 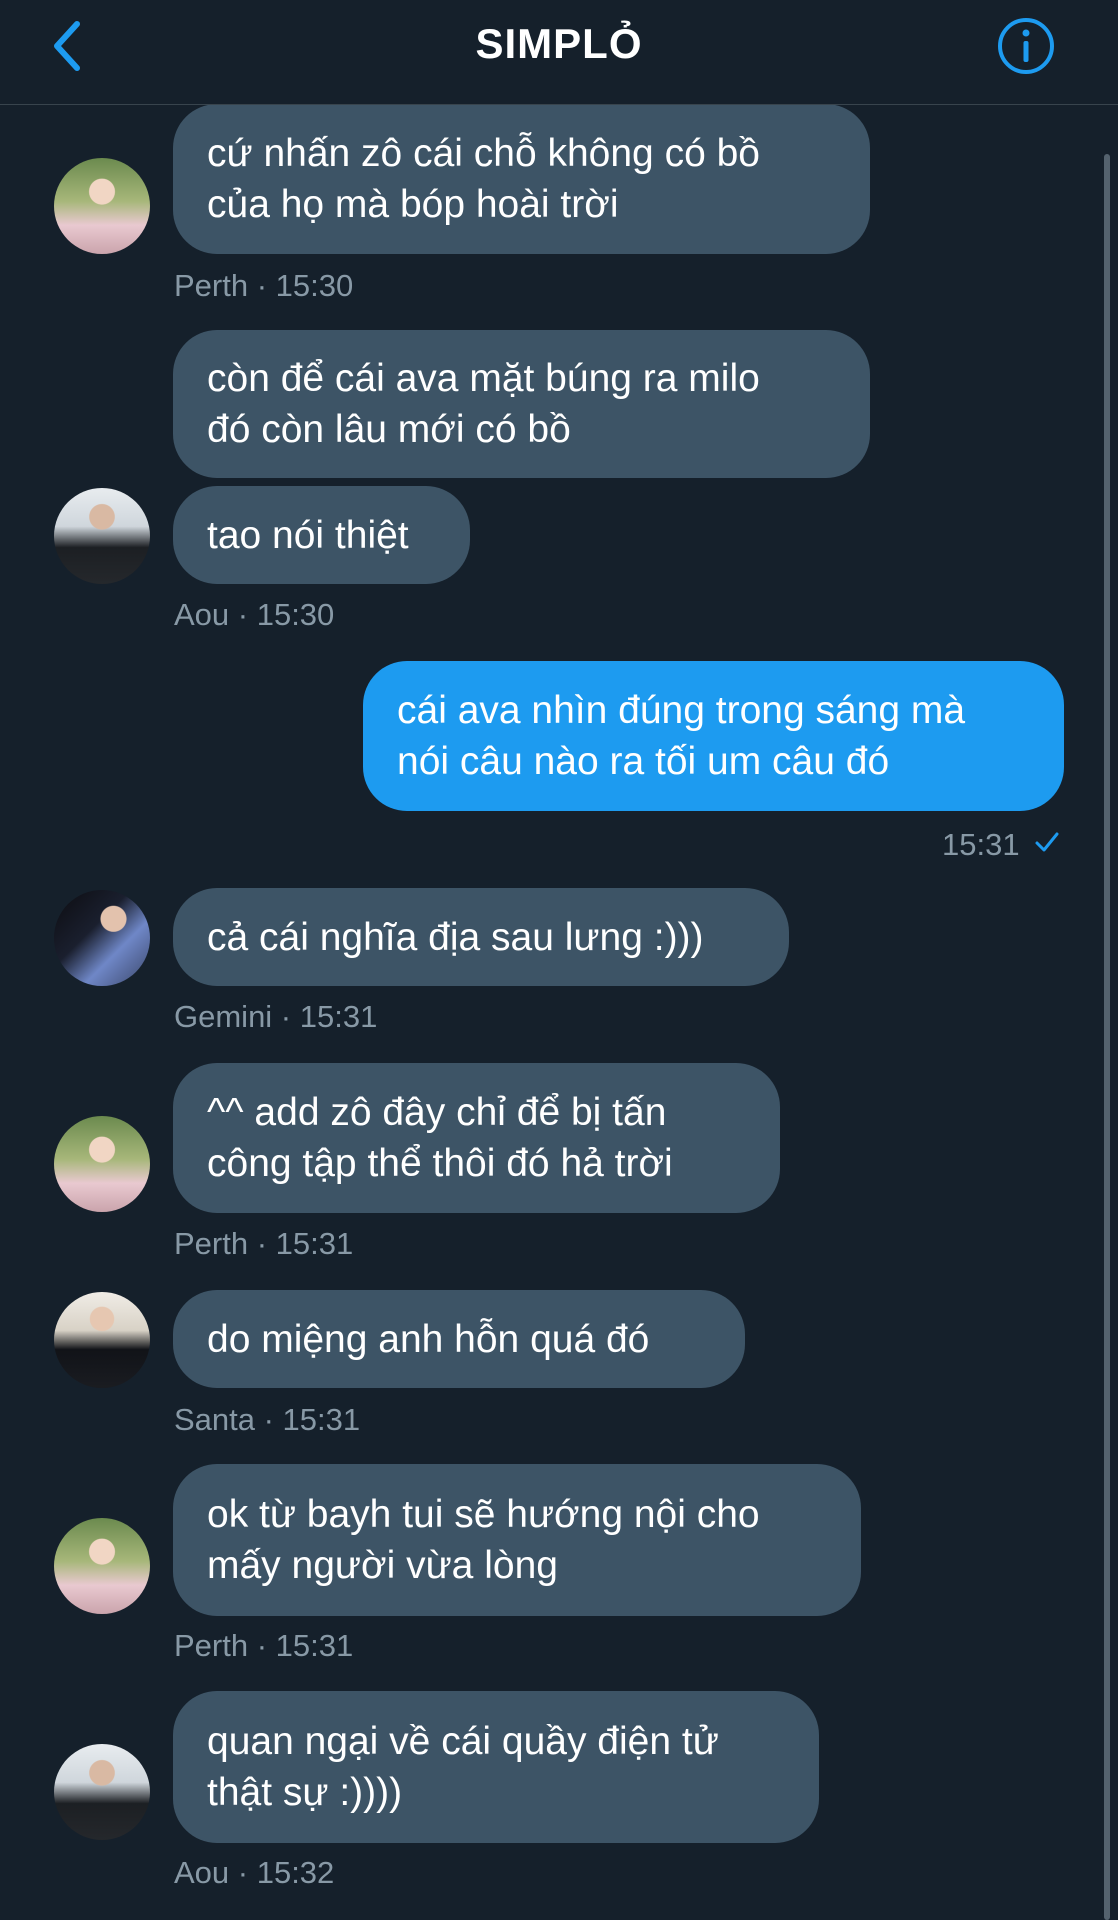 I want to click on message-bubble: cả cái nghĩa địa sau lưng :))), so click(x=481, y=937).